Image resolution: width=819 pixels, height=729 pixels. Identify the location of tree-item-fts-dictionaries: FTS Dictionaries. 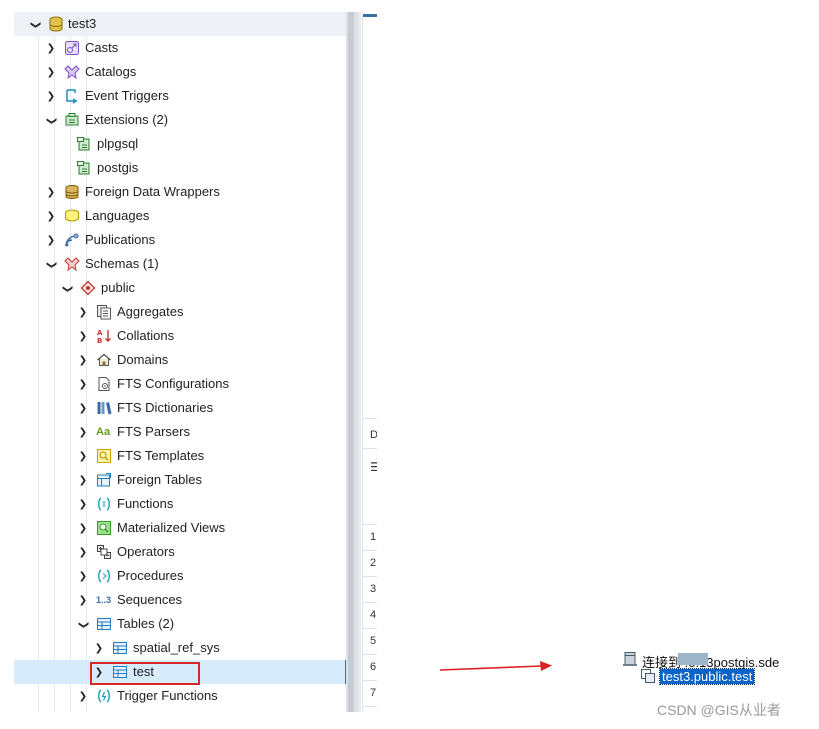
(180, 408).